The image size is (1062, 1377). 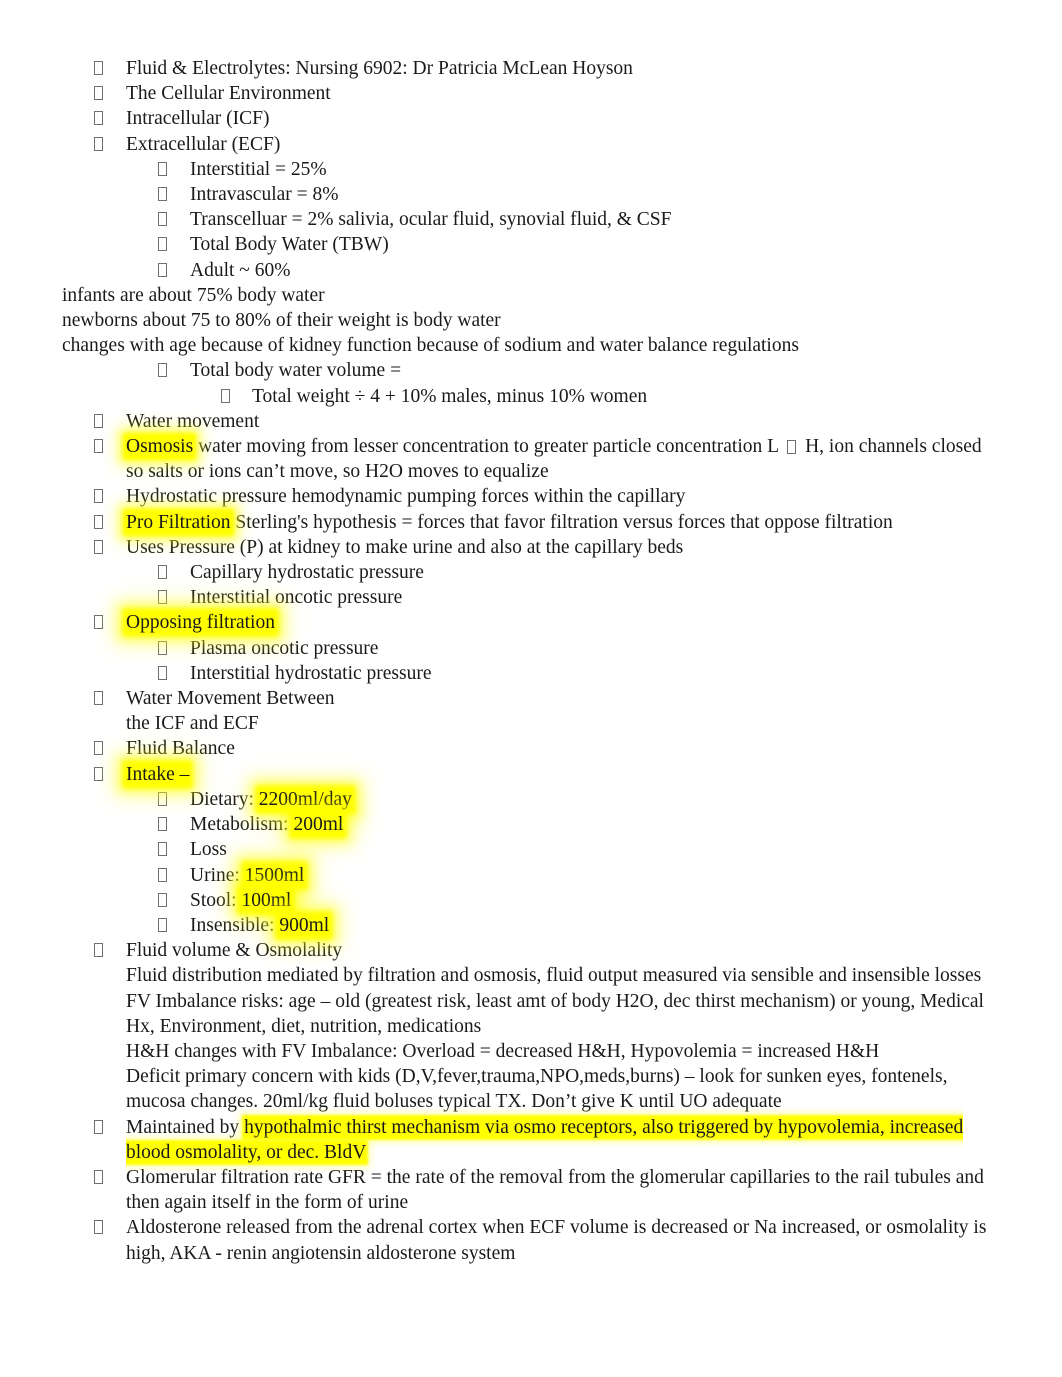 I want to click on list-item: Intracellular (ICF), so click(x=531, y=118).